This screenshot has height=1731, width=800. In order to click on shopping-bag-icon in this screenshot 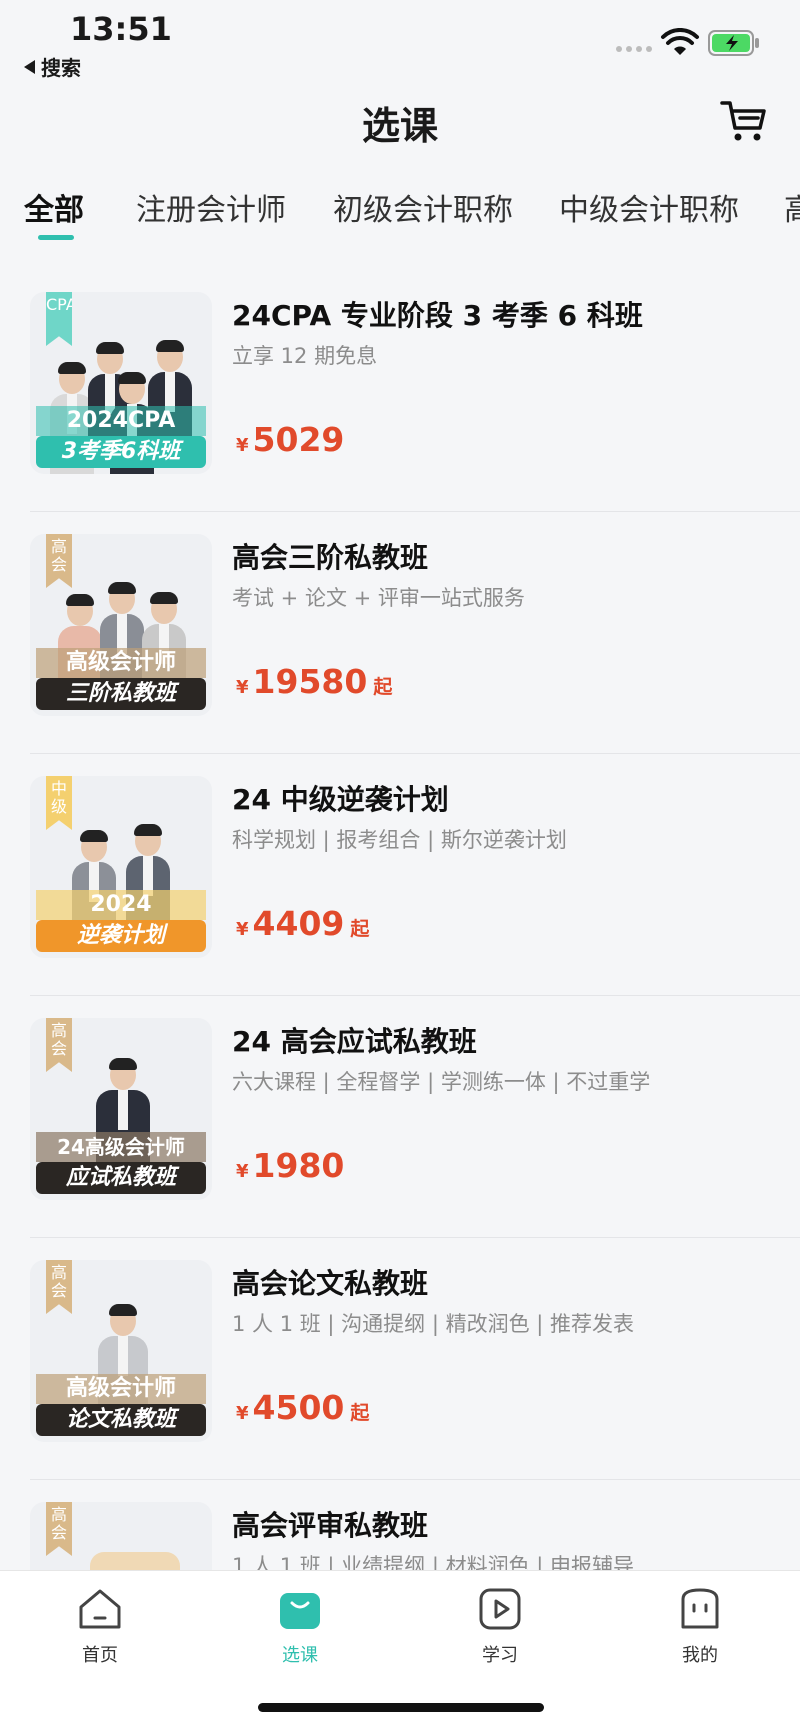, I will do `click(300, 1611)`.